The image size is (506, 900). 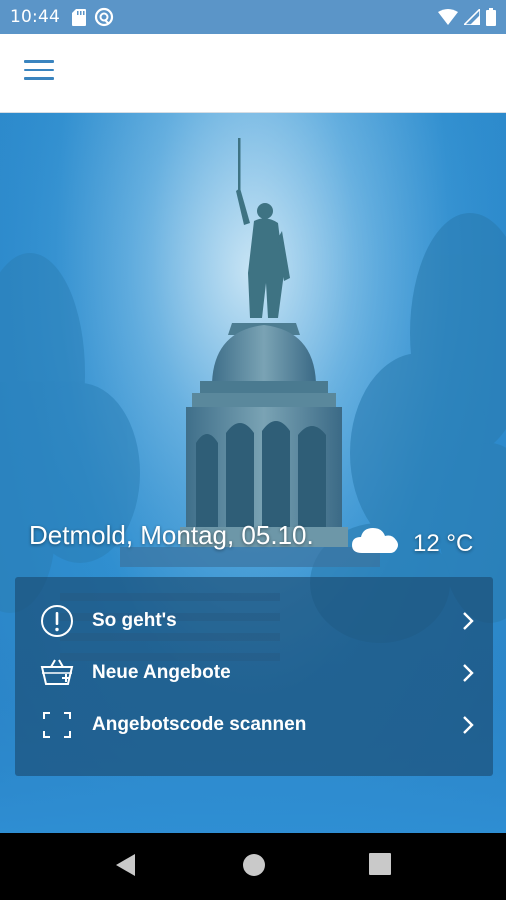 What do you see at coordinates (57, 673) in the screenshot?
I see `basket-icon` at bounding box center [57, 673].